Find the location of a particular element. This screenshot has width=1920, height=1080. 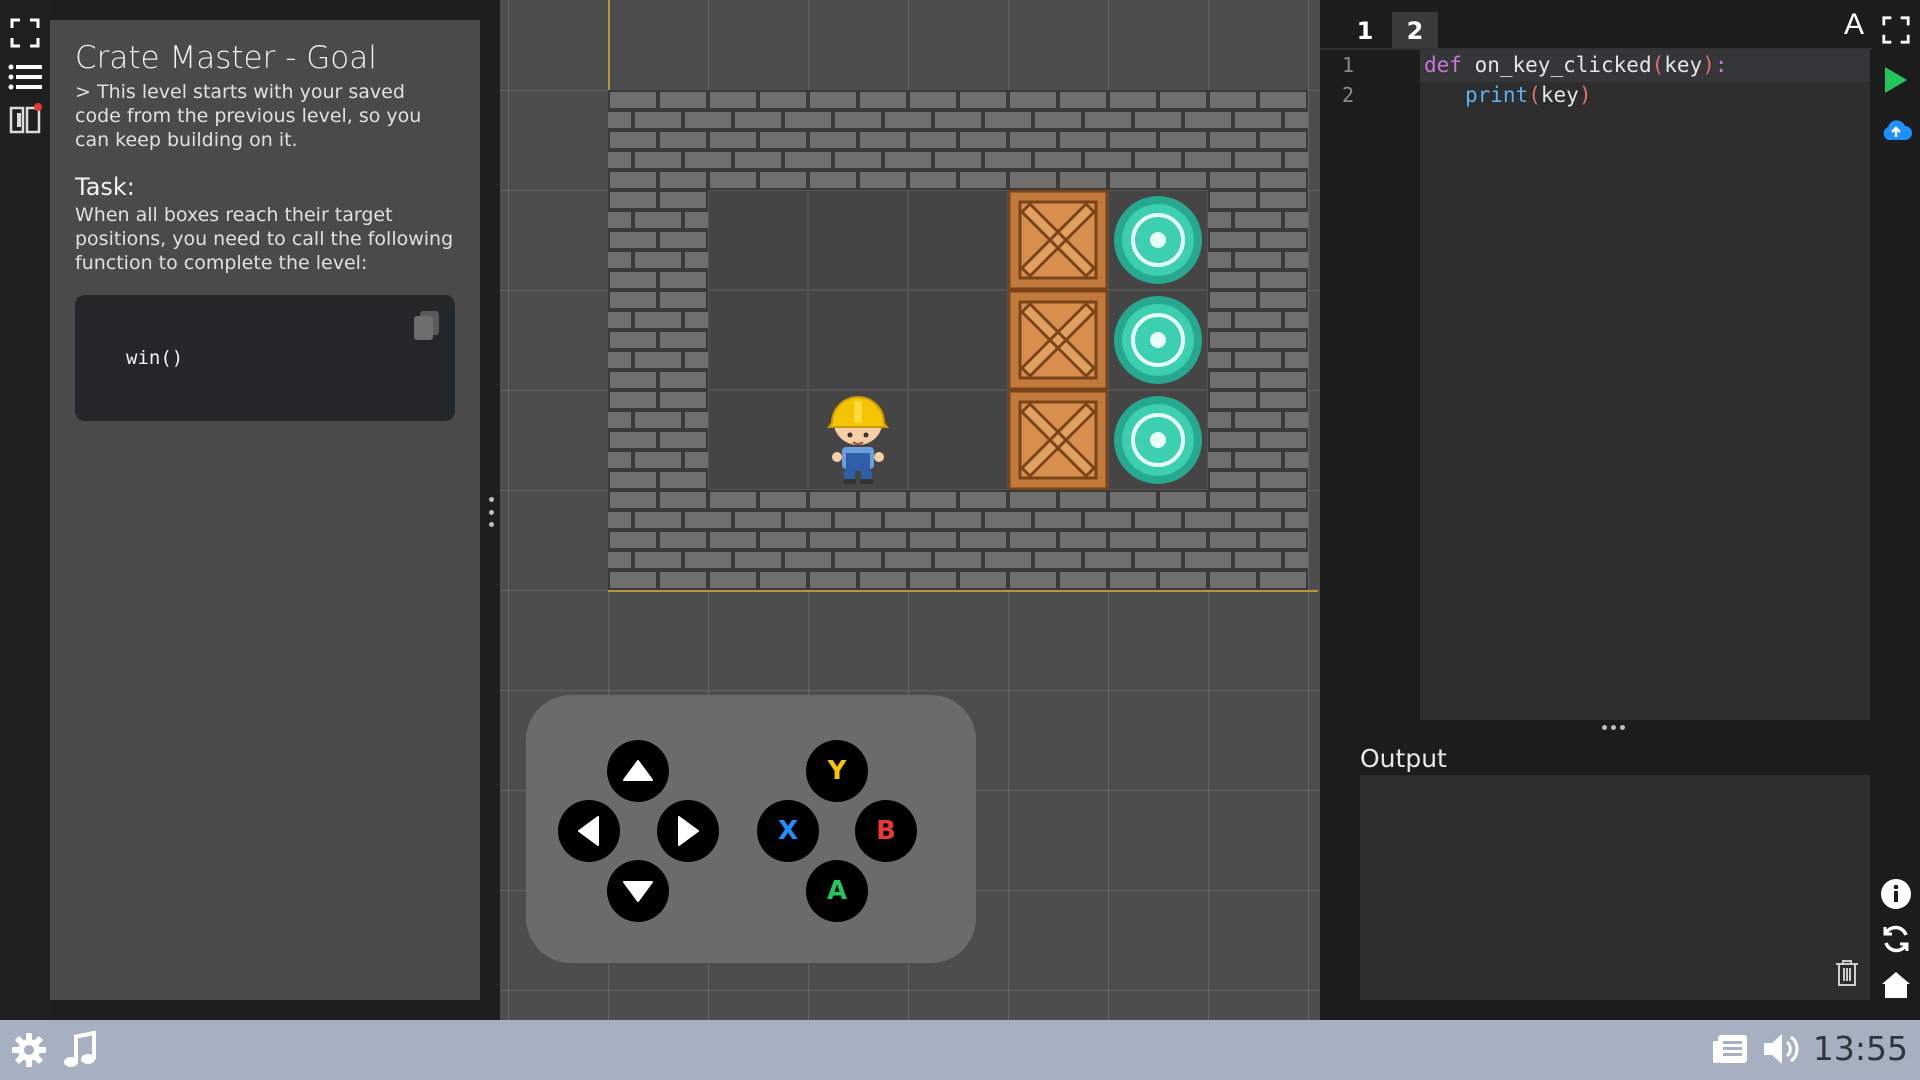

output-resize-handle is located at coordinates (1613, 727).